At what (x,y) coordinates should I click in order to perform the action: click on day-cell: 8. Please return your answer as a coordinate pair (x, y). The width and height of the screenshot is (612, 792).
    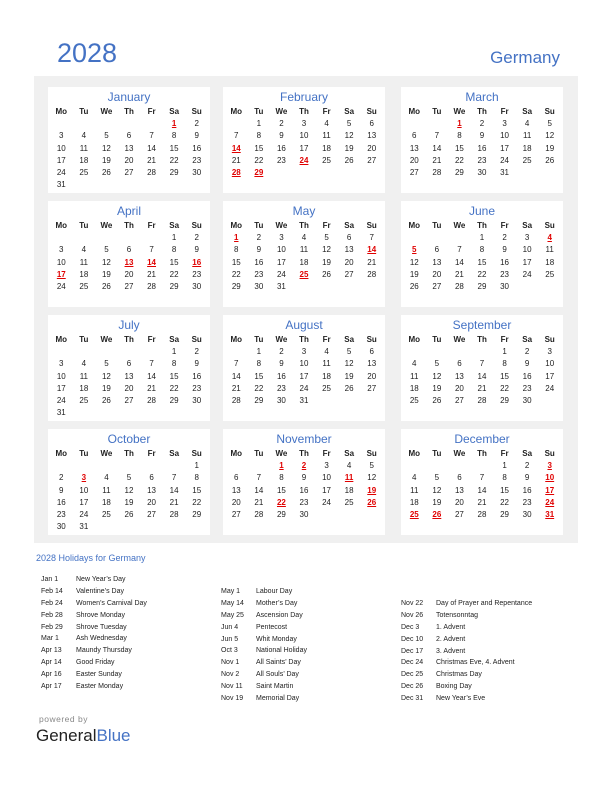
    Looking at the image, I should click on (196, 478).